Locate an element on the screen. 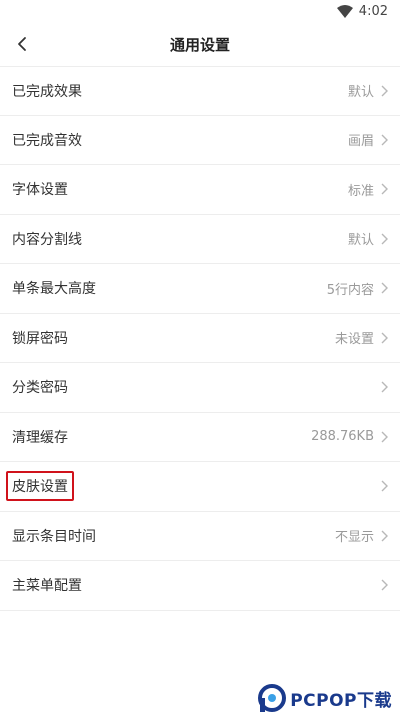 The width and height of the screenshot is (400, 720). back-button is located at coordinates (22, 44).